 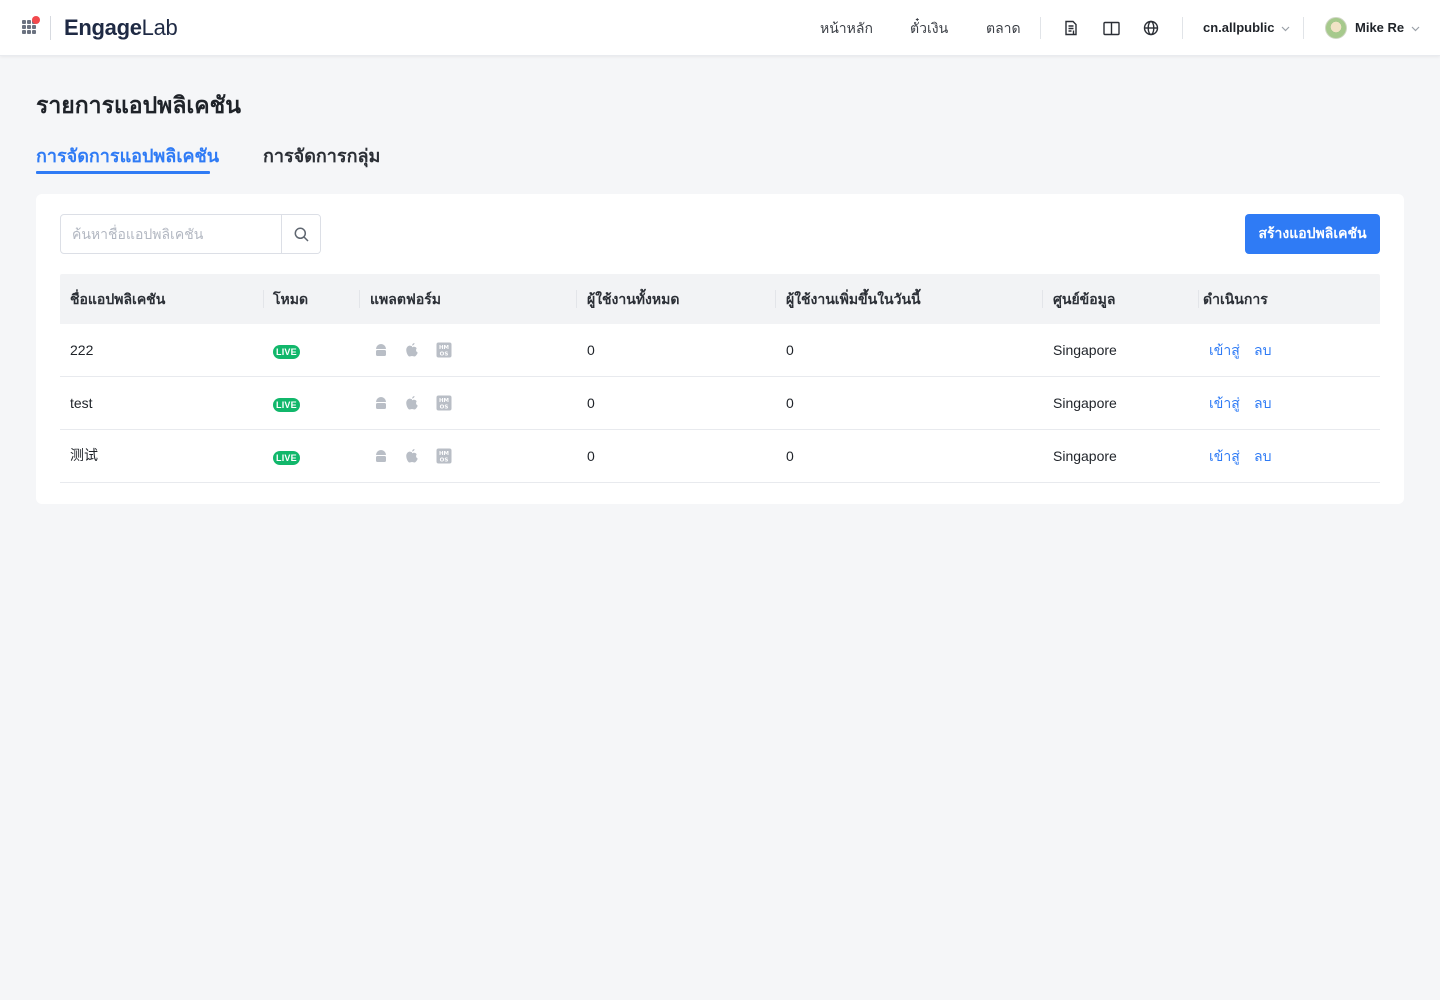 What do you see at coordinates (103, 27) in the screenshot?
I see `logo-text-main: Engage` at bounding box center [103, 27].